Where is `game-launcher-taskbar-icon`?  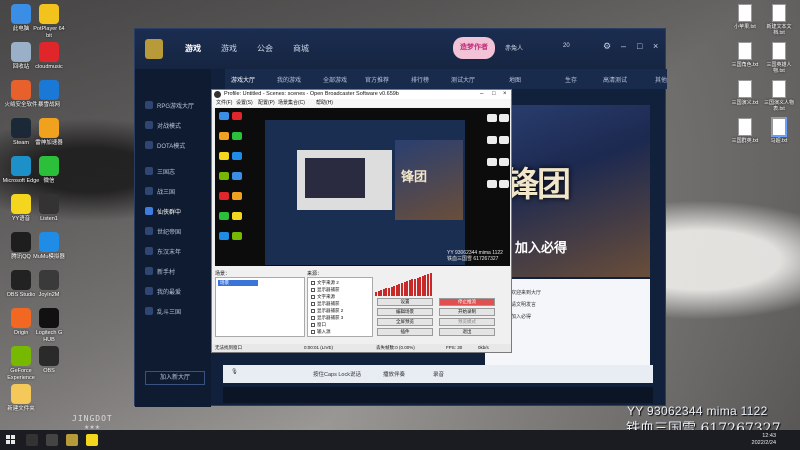 game-launcher-taskbar-icon is located at coordinates (72, 440).